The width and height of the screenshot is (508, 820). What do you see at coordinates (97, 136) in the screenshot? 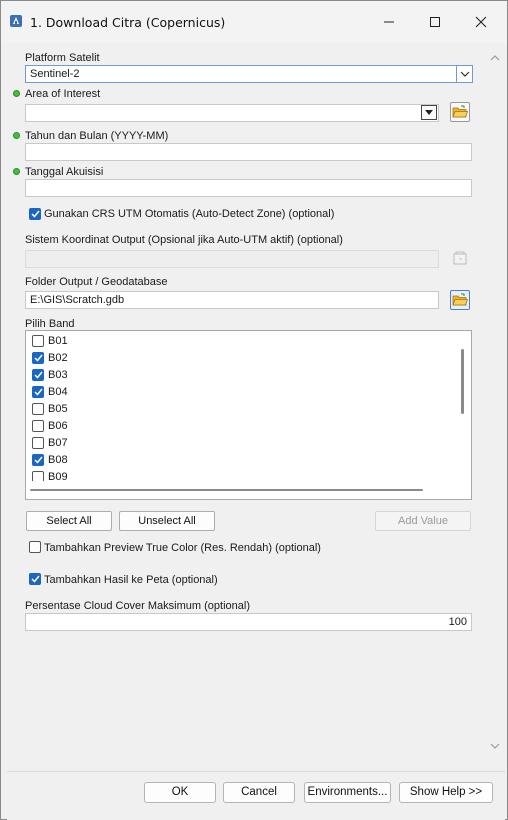
I see `year-month-label: Tahun dan Bulan (YYYY-MM)` at bounding box center [97, 136].